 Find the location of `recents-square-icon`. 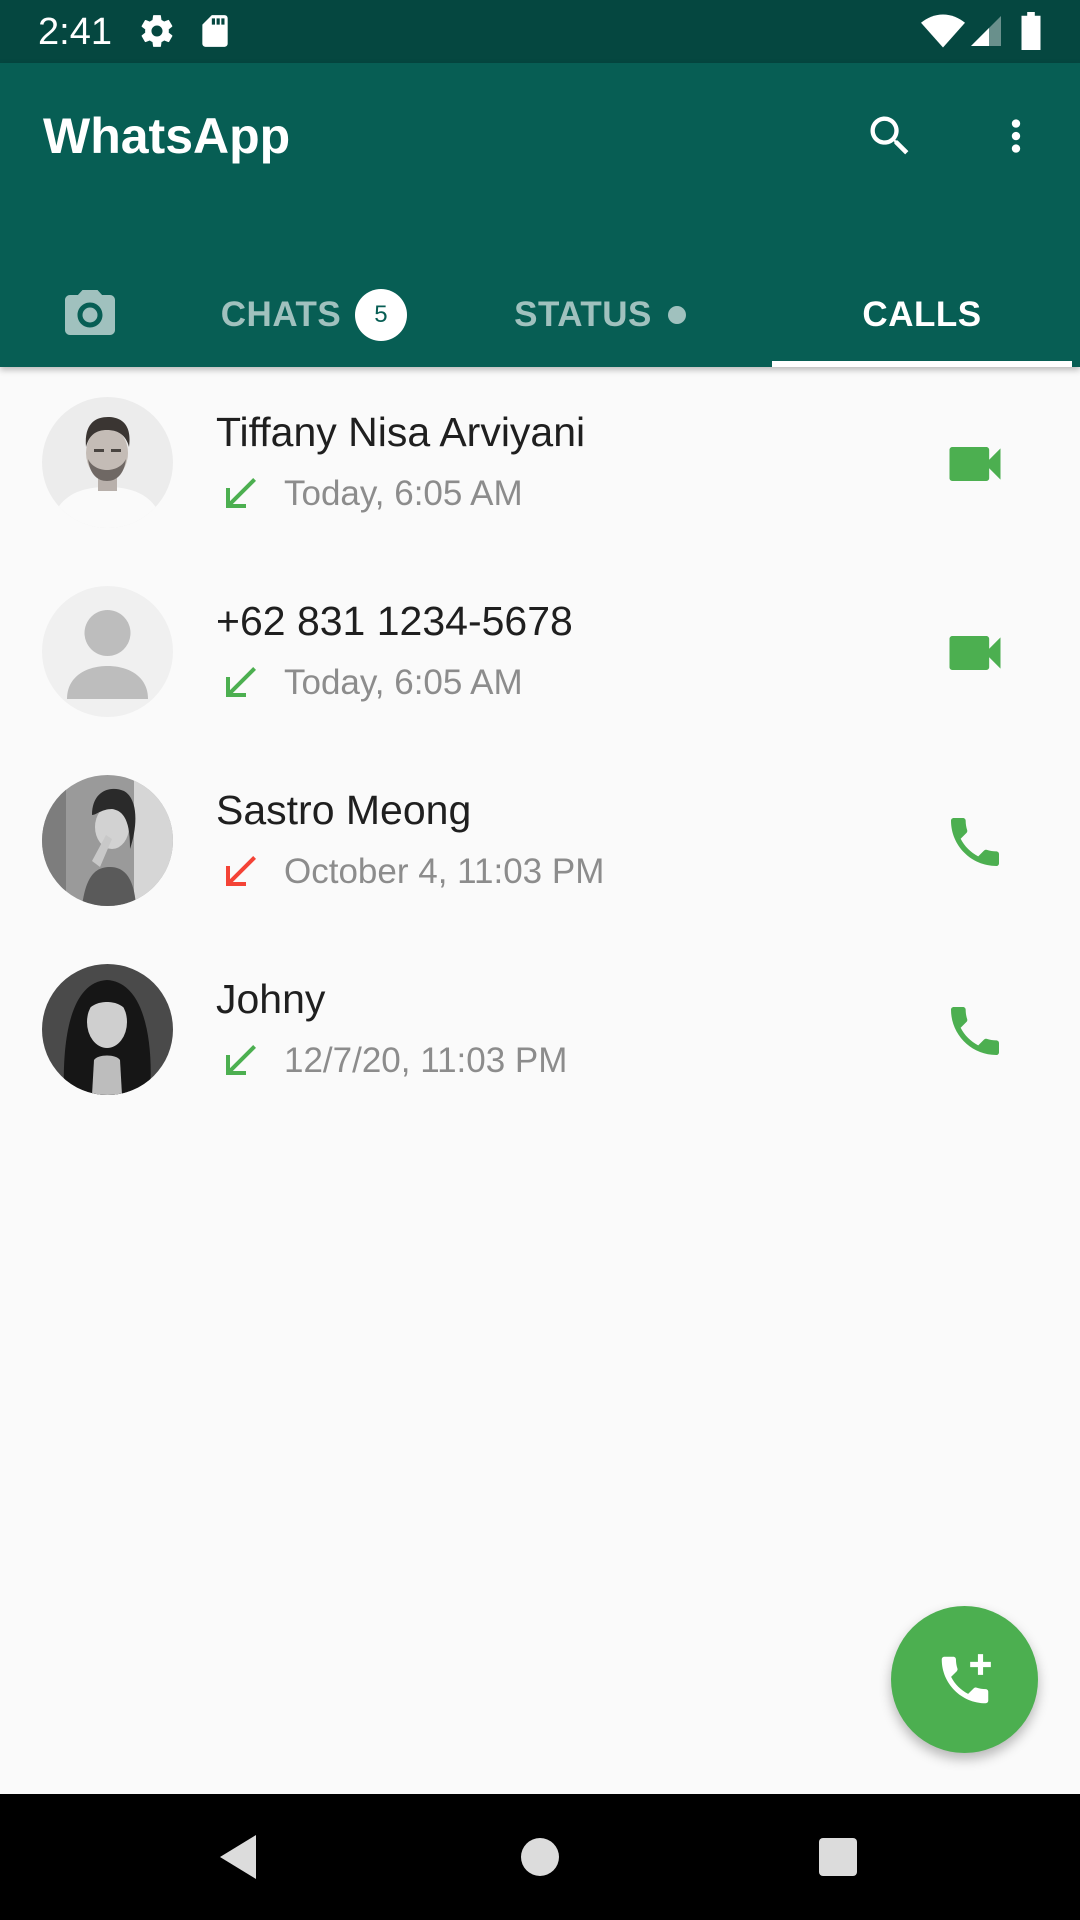

recents-square-icon is located at coordinates (838, 1857).